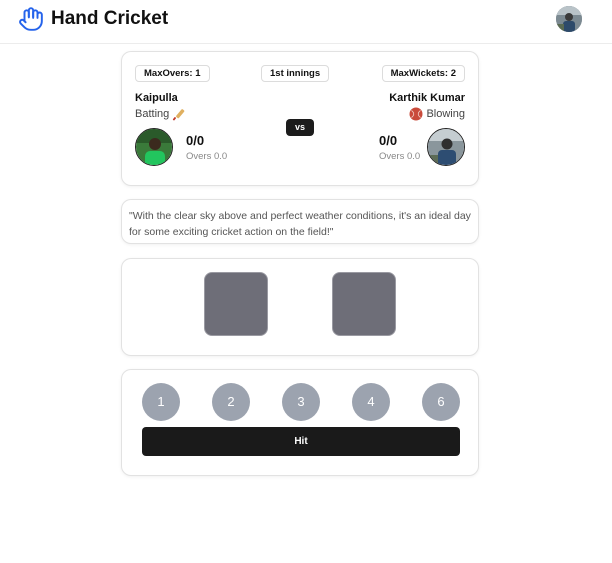 This screenshot has height=563, width=612. Describe the element at coordinates (31, 19) in the screenshot. I see `hand-icon` at that location.